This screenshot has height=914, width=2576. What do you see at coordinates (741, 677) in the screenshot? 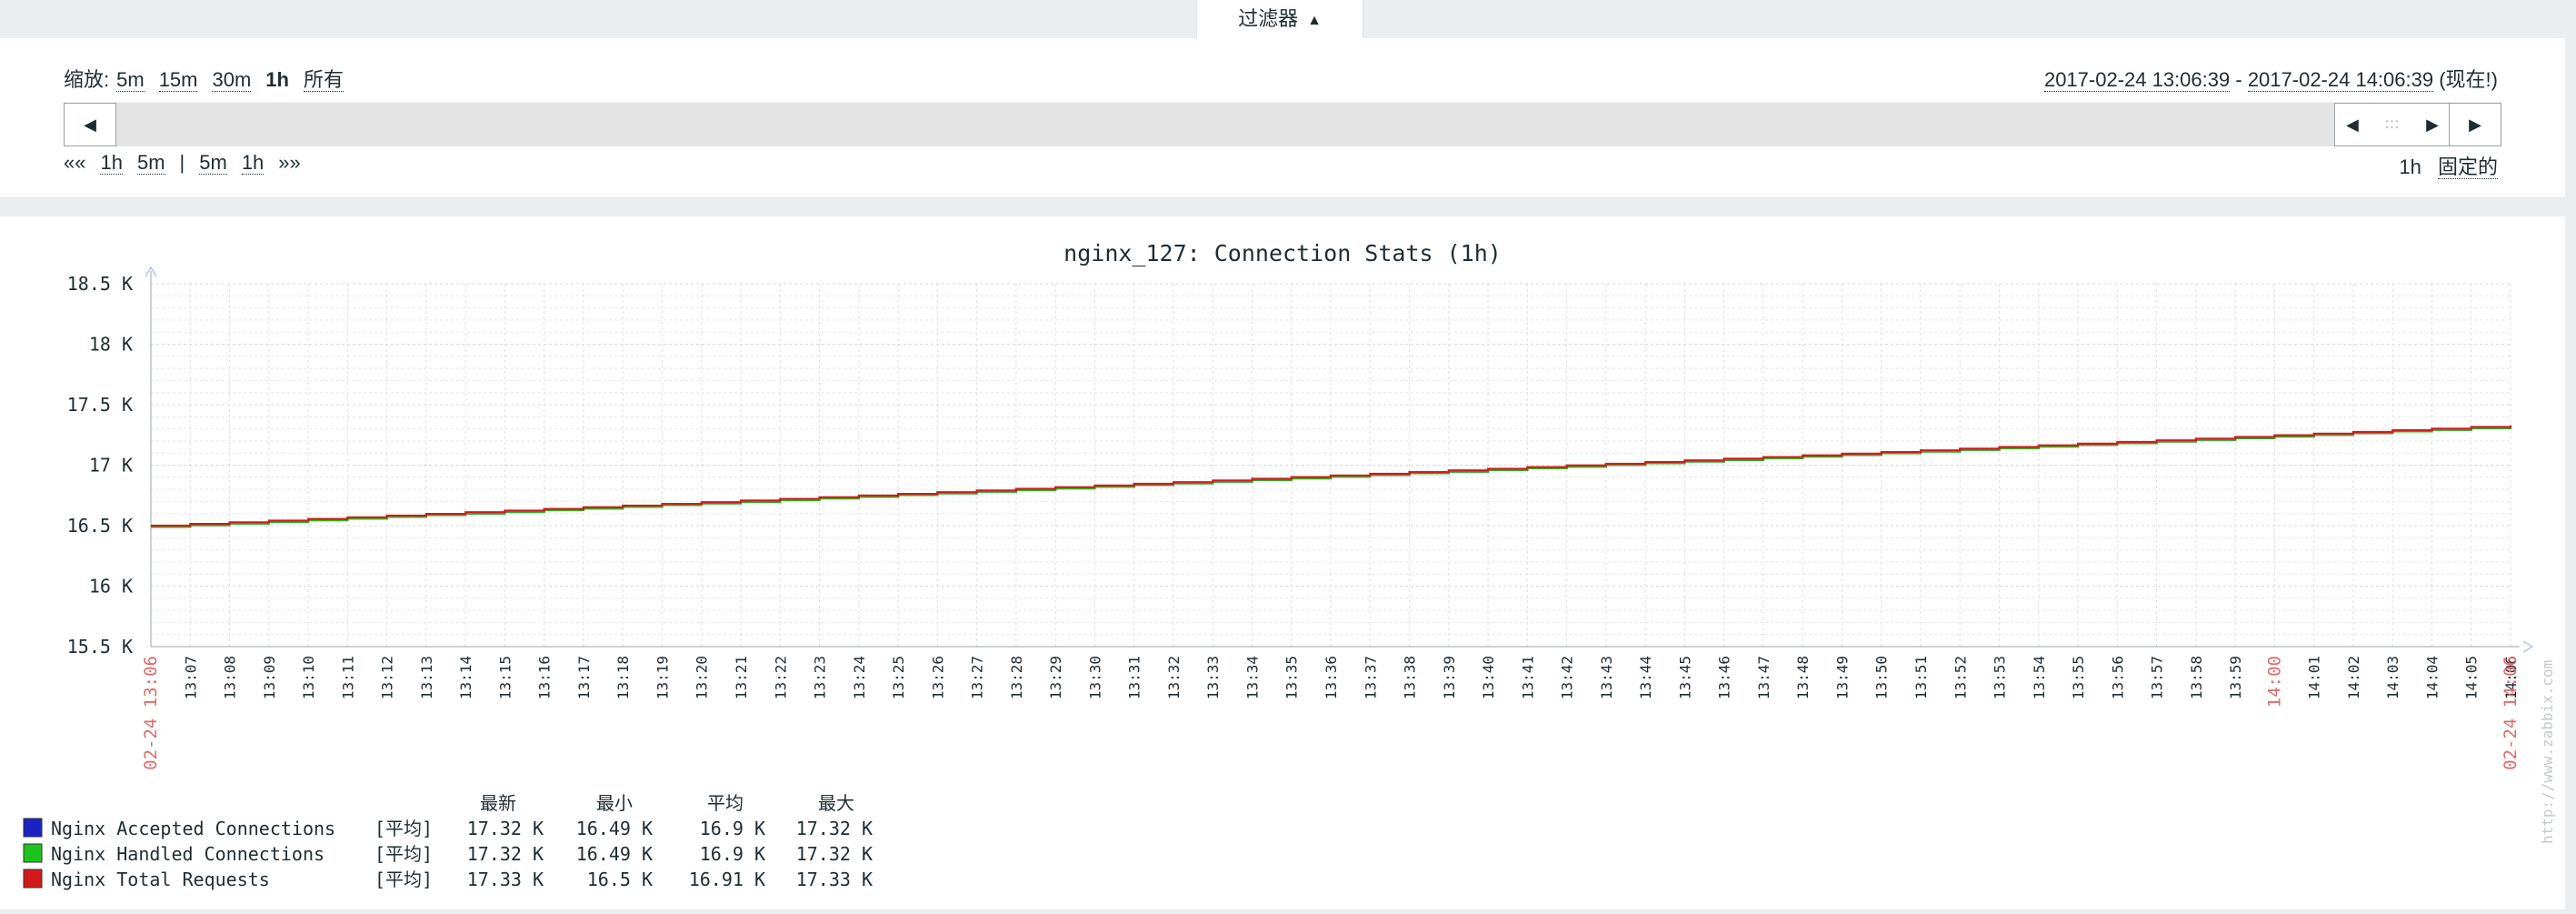
I see `x-tick-label: 13:21` at bounding box center [741, 677].